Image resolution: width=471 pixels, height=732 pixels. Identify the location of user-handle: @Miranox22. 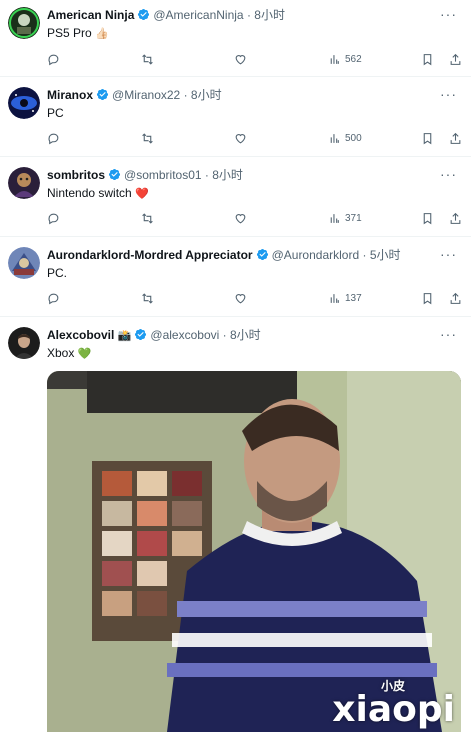
(146, 95).